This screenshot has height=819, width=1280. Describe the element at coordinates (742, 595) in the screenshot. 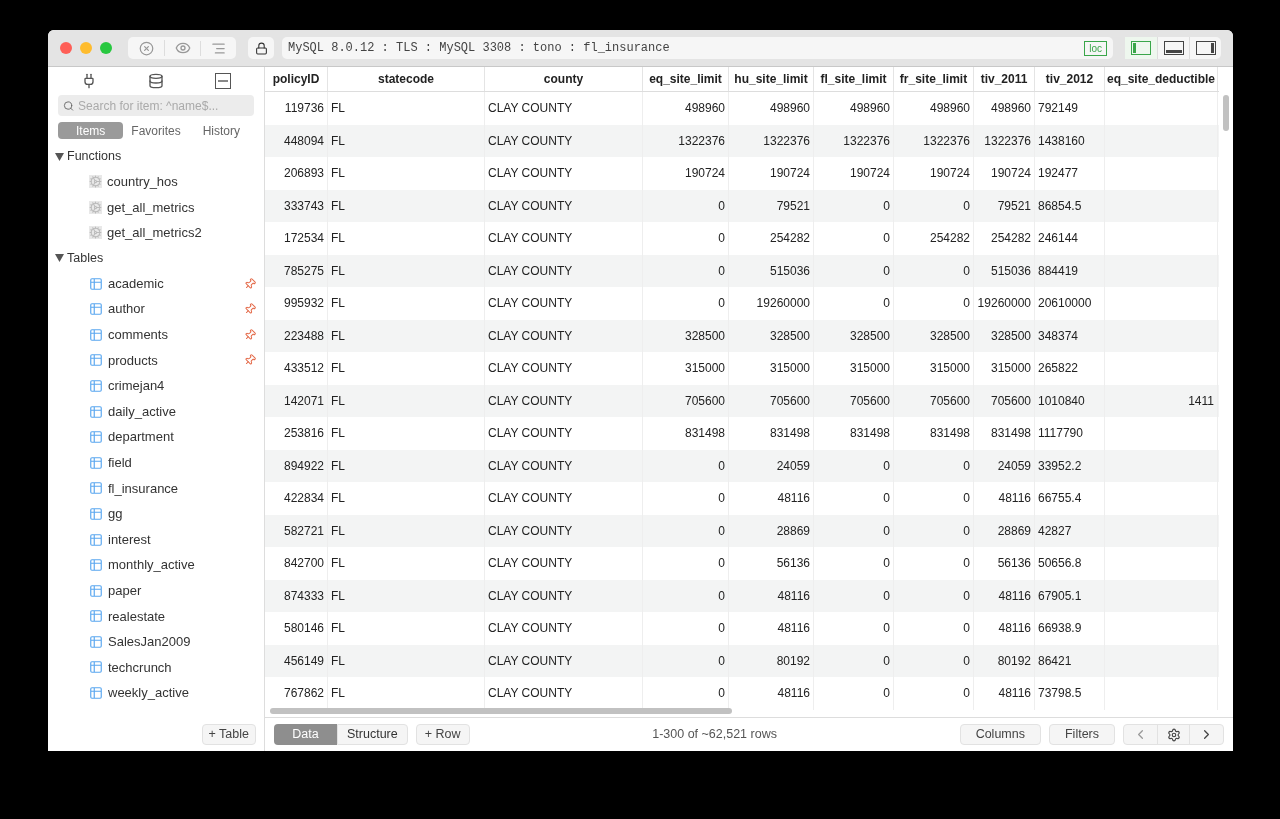

I see `table-row: 874333 FL CLAY COUNTY 0 48116 0 0 48116 67905.1` at that location.